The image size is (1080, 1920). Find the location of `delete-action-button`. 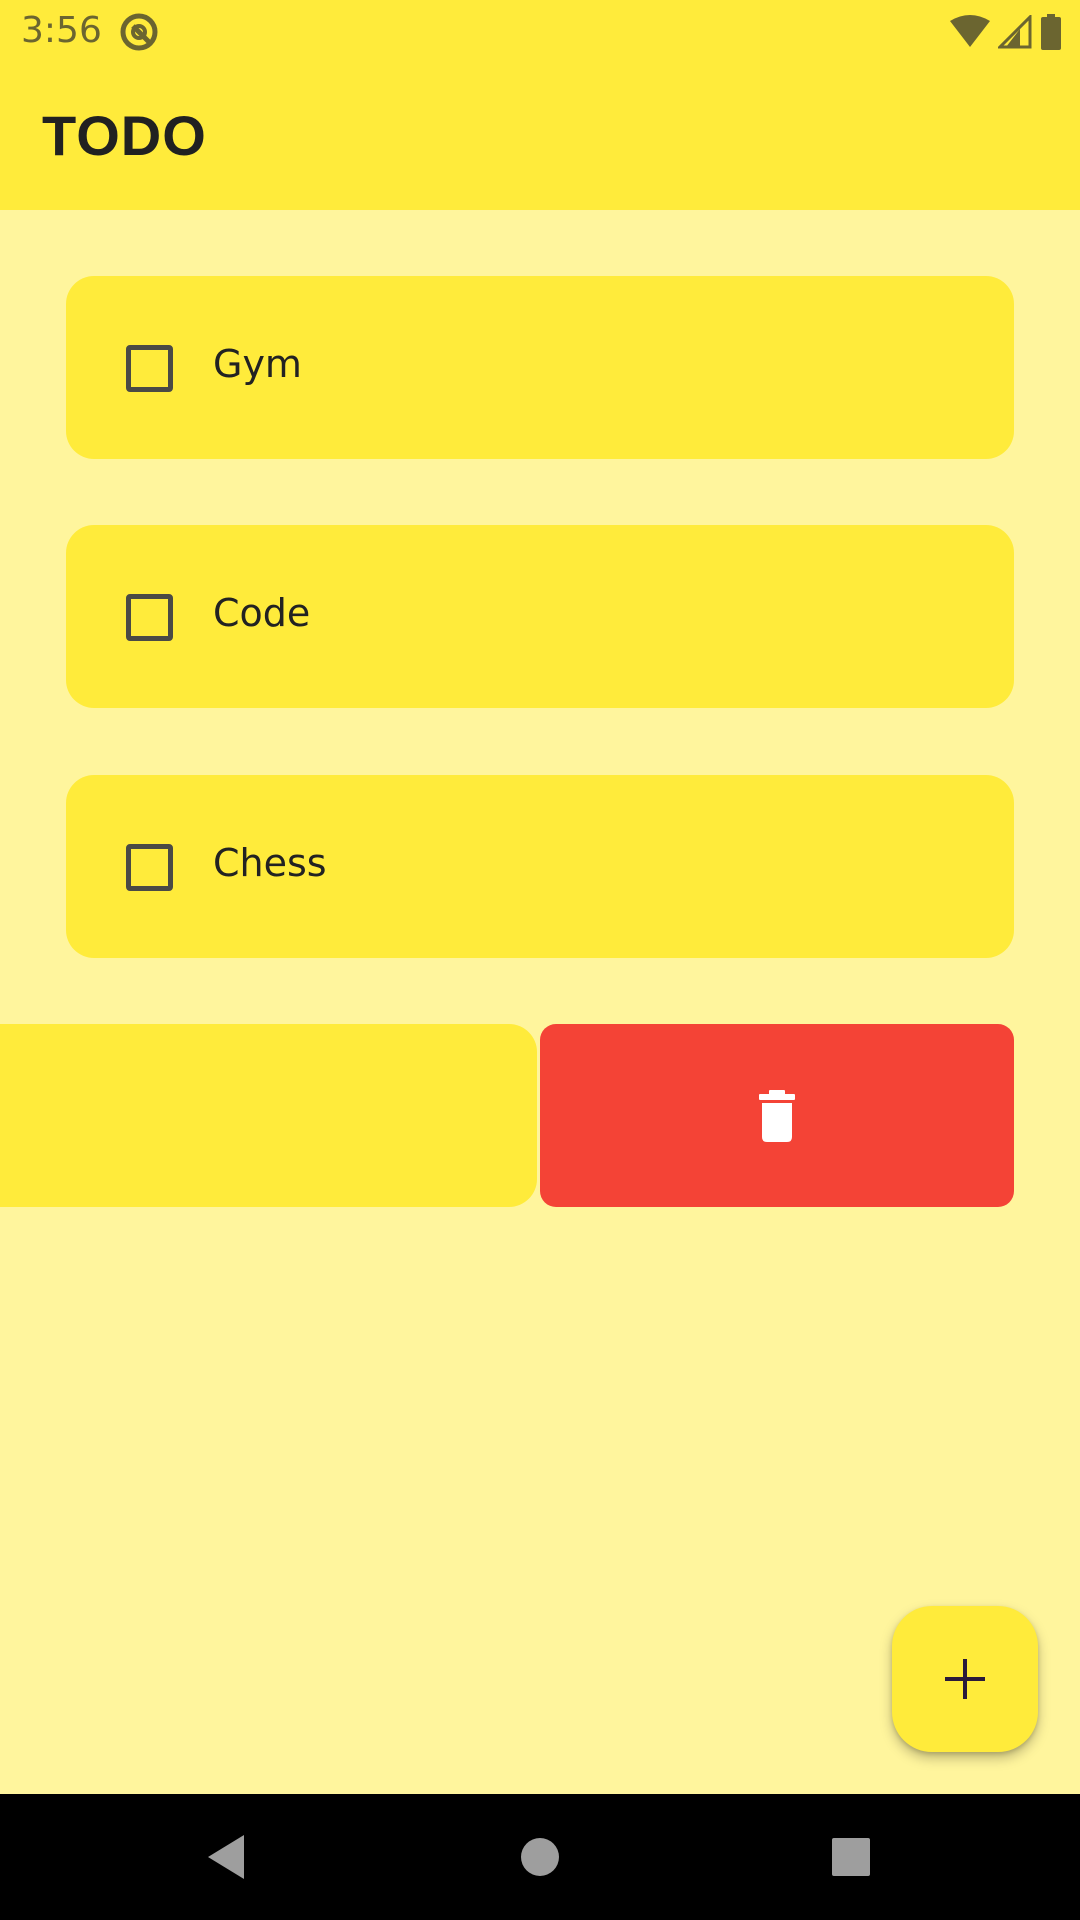

delete-action-button is located at coordinates (777, 1115).